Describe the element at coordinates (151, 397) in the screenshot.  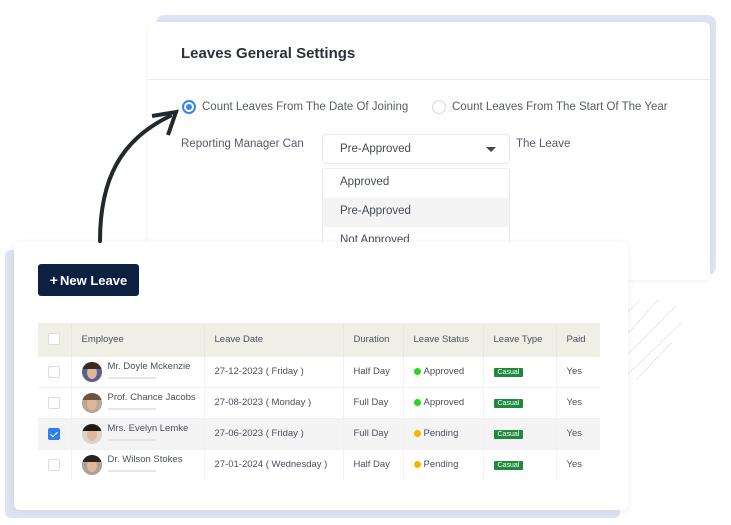
I see `employee-name: Prof. Chance Jacobs` at that location.